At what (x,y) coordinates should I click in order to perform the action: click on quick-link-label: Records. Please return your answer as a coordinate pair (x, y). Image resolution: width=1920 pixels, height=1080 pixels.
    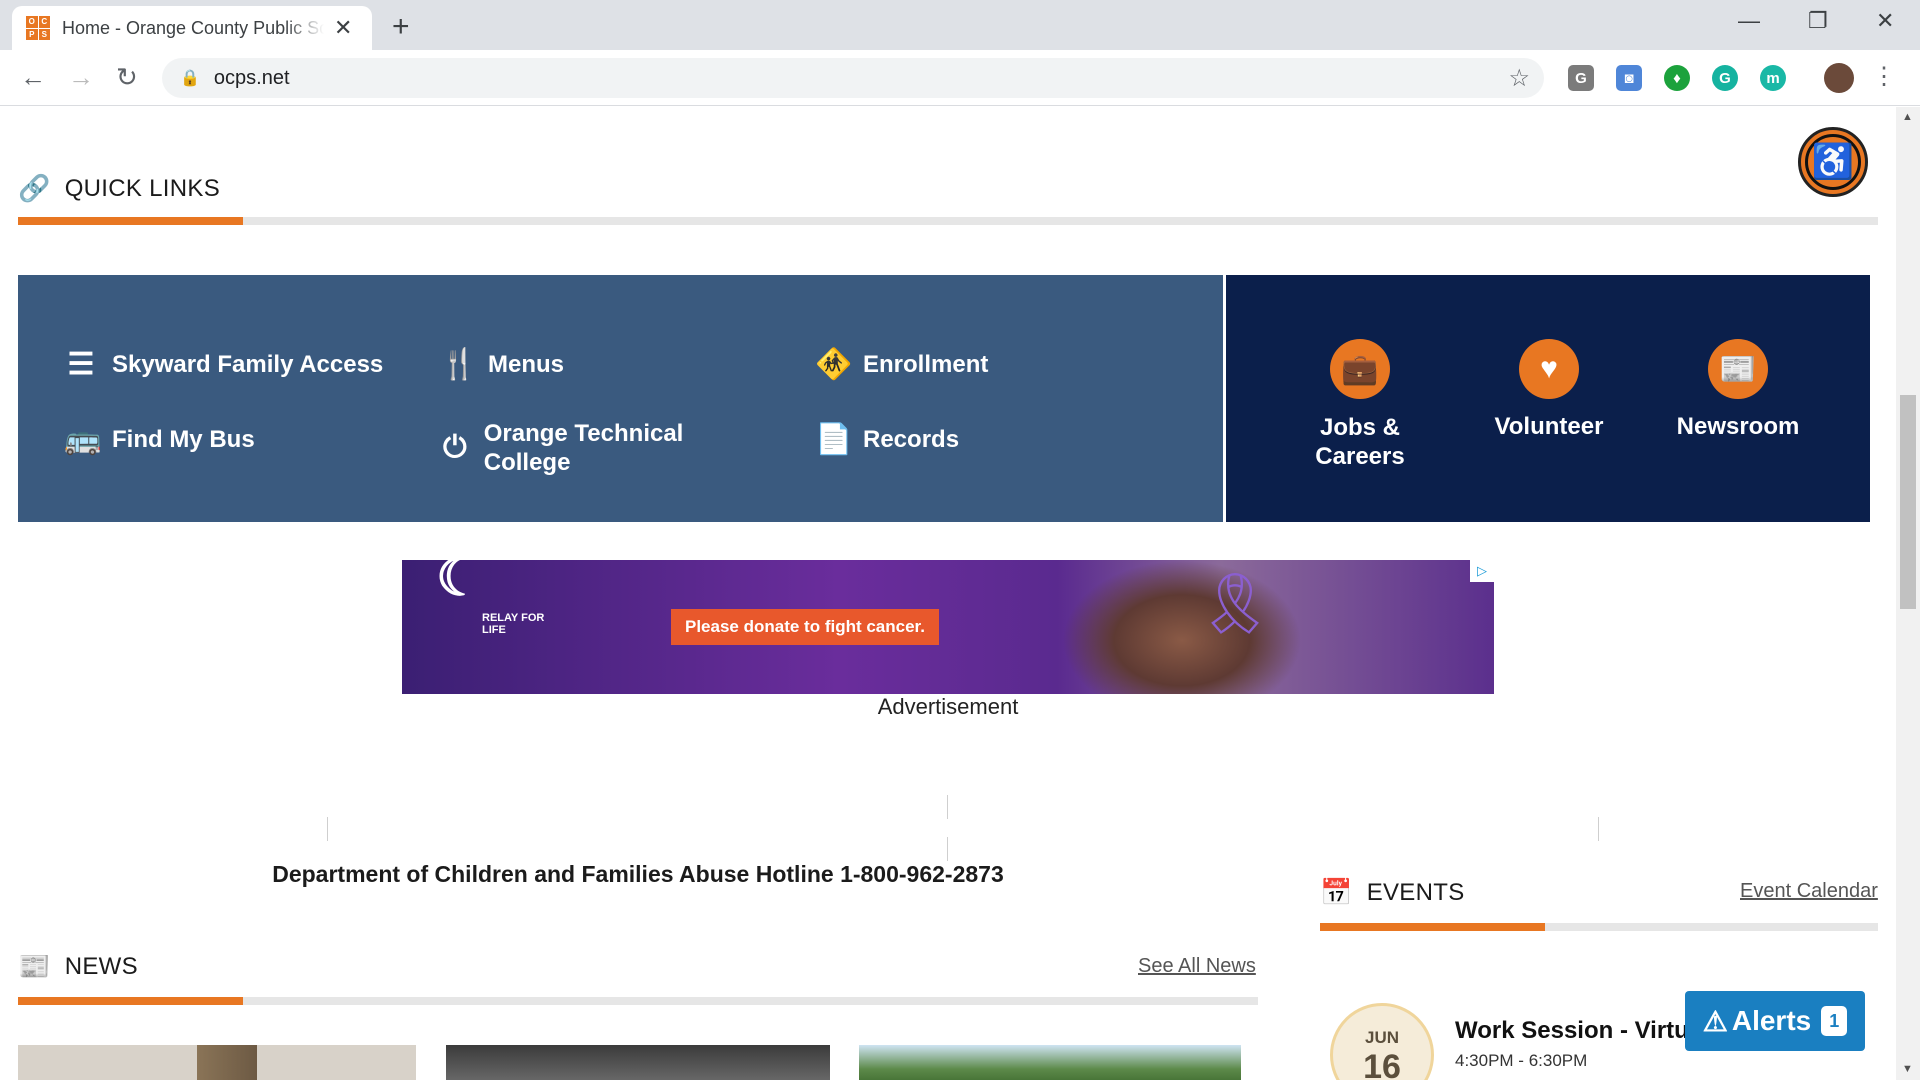
    Looking at the image, I should click on (911, 439).